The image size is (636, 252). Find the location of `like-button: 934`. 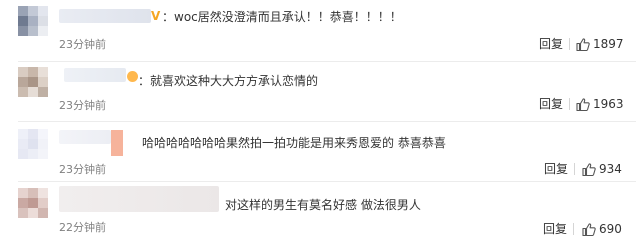

like-button: 934 is located at coordinates (602, 169).